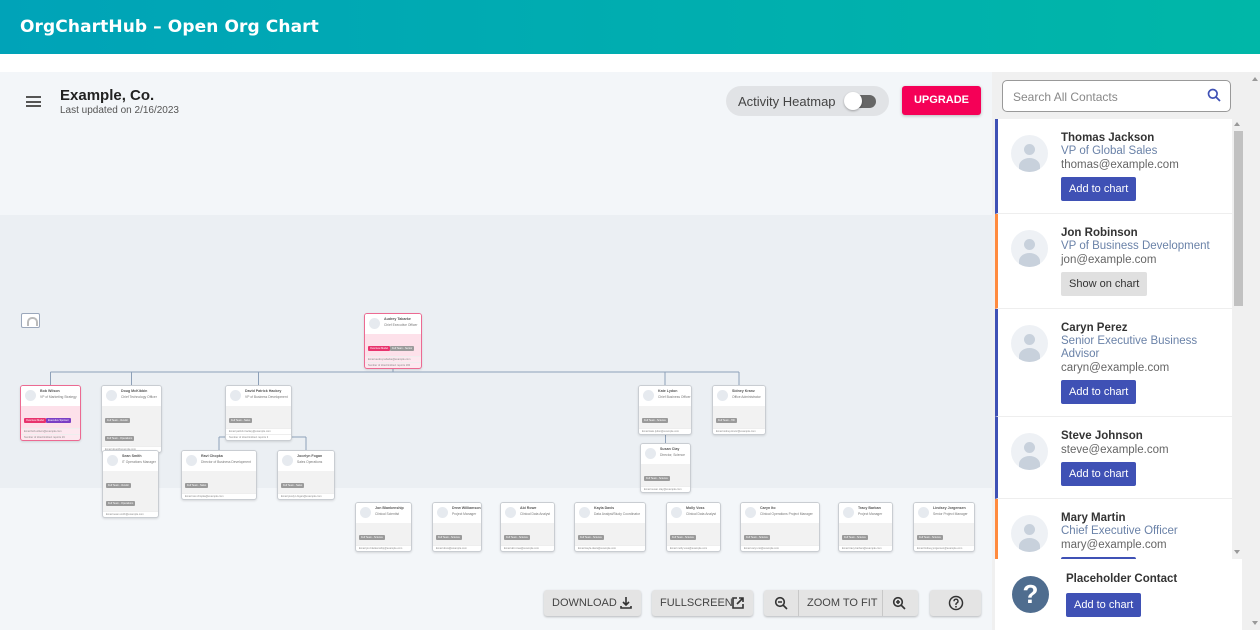 This screenshot has width=1260, height=630. I want to click on org-node-name: Molly Voss, so click(695, 508).